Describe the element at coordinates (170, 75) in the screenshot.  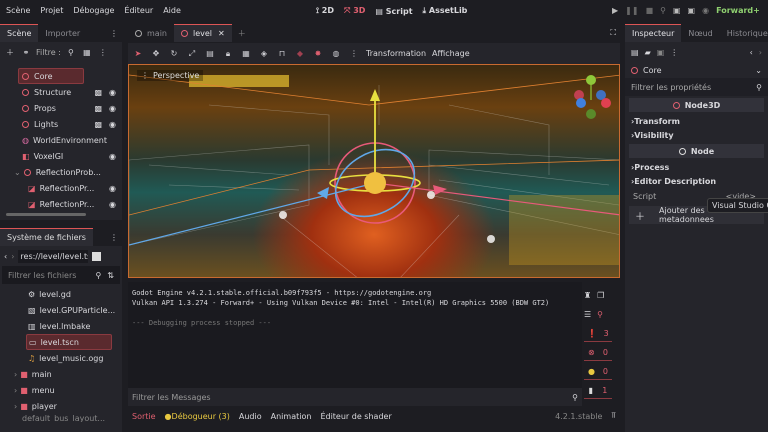
I see `perspective-menu: ⋮ Perspective` at that location.